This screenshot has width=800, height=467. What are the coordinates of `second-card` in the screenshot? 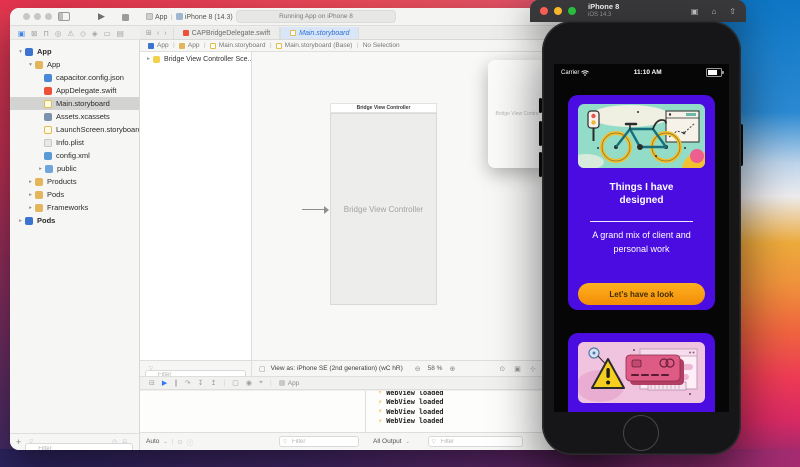 It's located at (641, 372).